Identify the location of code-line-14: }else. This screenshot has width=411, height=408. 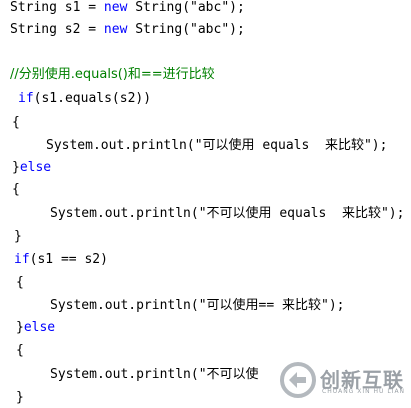
(35, 328).